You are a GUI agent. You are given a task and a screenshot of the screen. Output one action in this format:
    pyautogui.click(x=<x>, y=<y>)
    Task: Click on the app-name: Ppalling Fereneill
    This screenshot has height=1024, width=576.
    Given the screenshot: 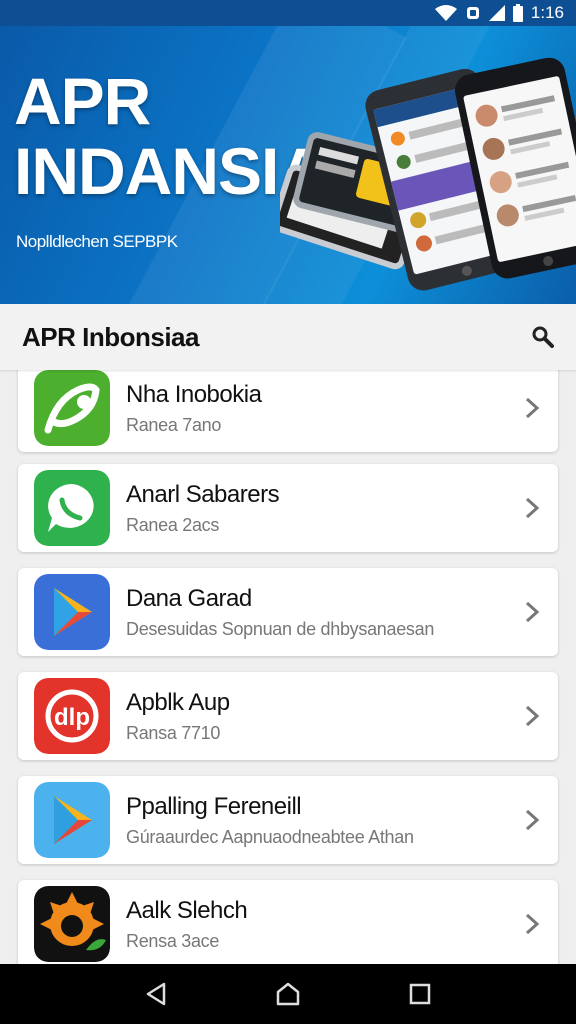 What is the action you would take?
    pyautogui.click(x=214, y=806)
    